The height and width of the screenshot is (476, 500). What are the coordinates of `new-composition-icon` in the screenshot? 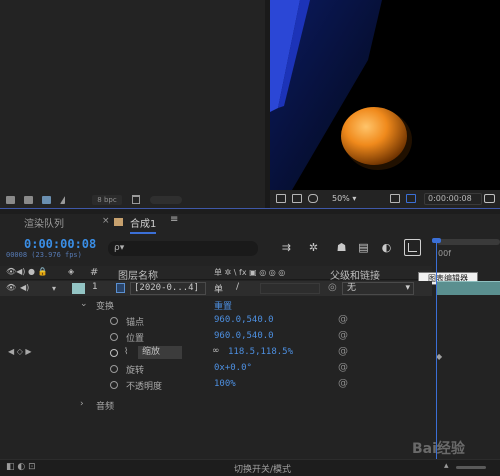 It's located at (46, 200).